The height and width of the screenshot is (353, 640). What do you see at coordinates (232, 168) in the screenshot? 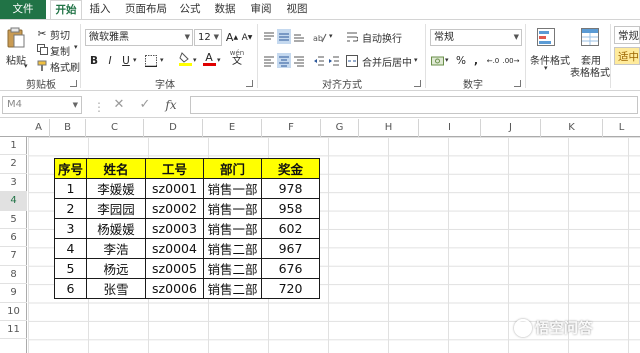
I see `header-cell-department: 部门` at bounding box center [232, 168].